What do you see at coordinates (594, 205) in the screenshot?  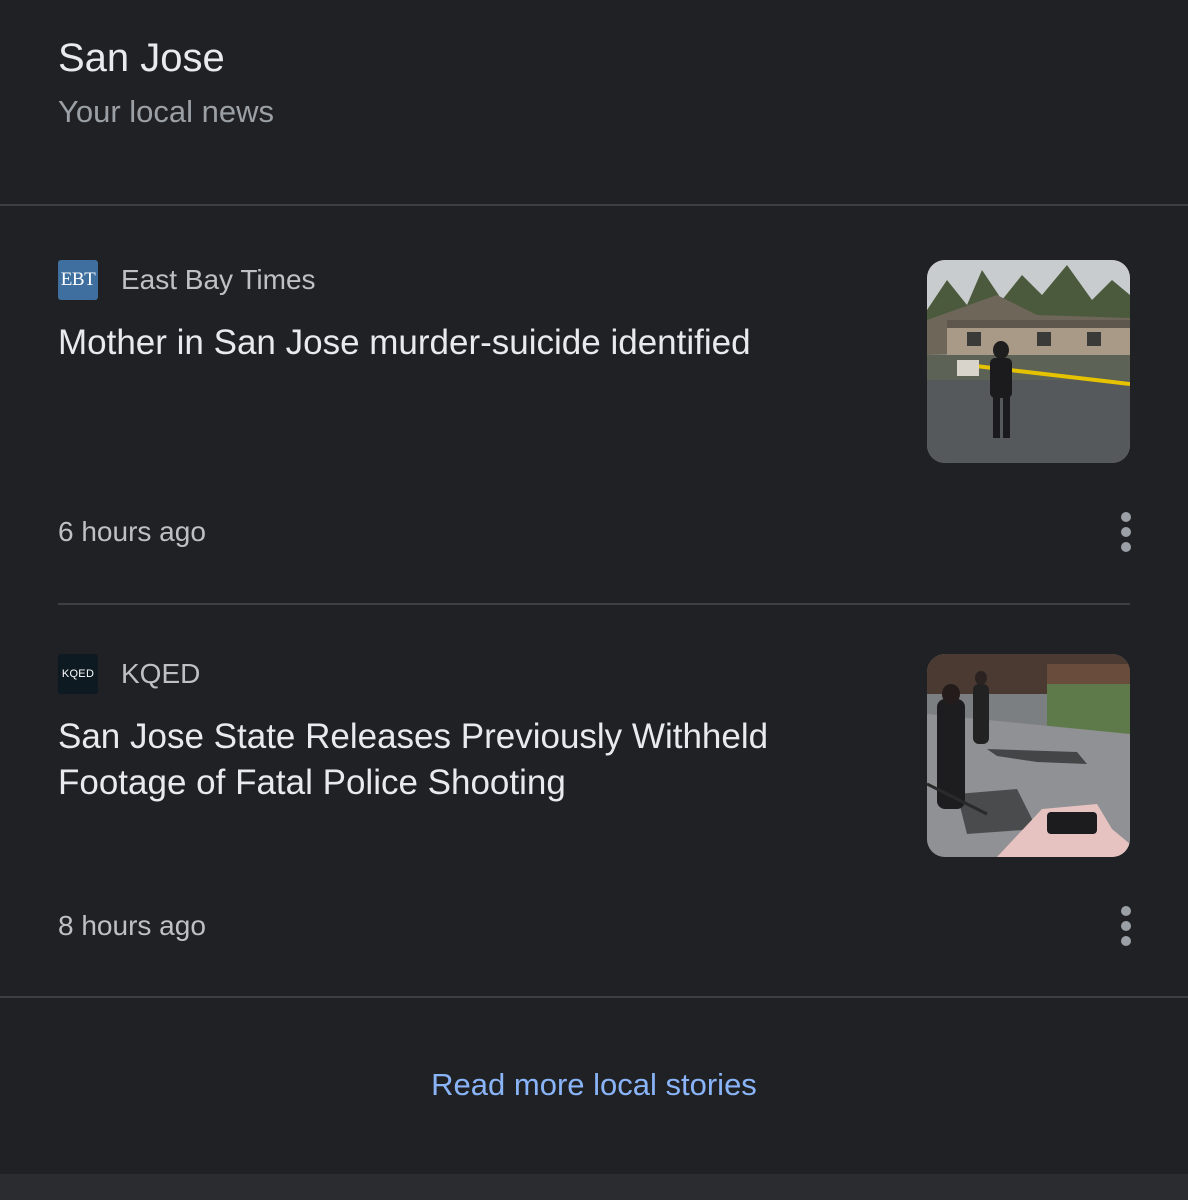 I see `header-divider` at bounding box center [594, 205].